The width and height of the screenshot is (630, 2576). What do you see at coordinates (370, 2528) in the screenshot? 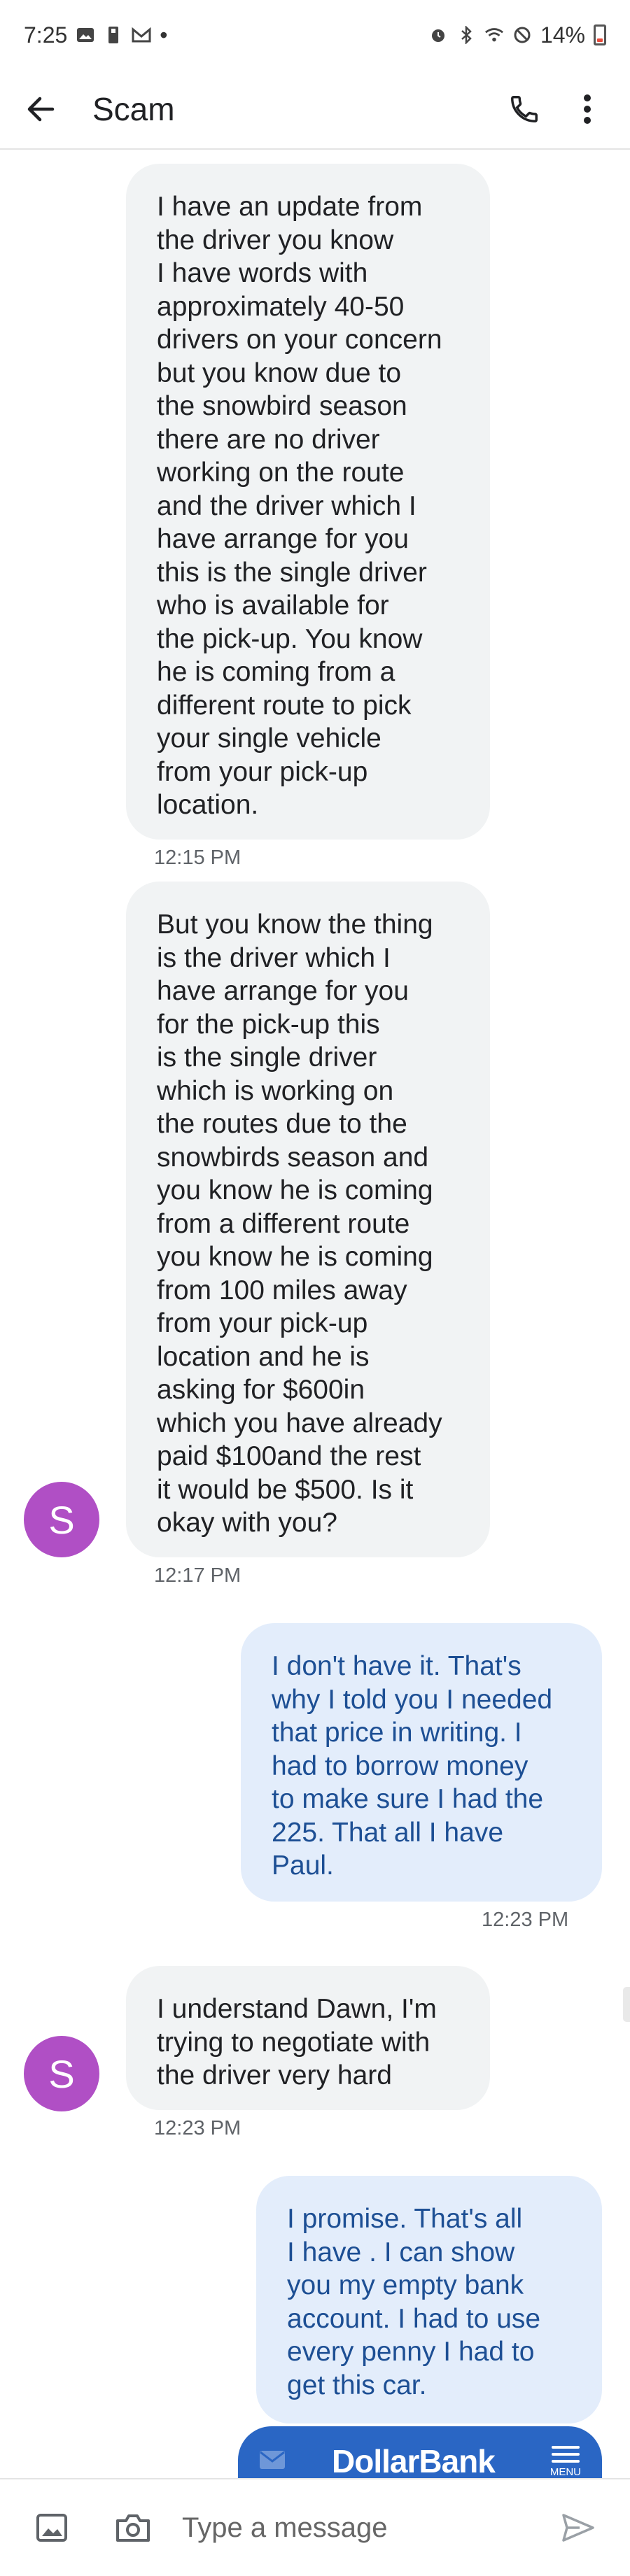
I see `message-input` at bounding box center [370, 2528].